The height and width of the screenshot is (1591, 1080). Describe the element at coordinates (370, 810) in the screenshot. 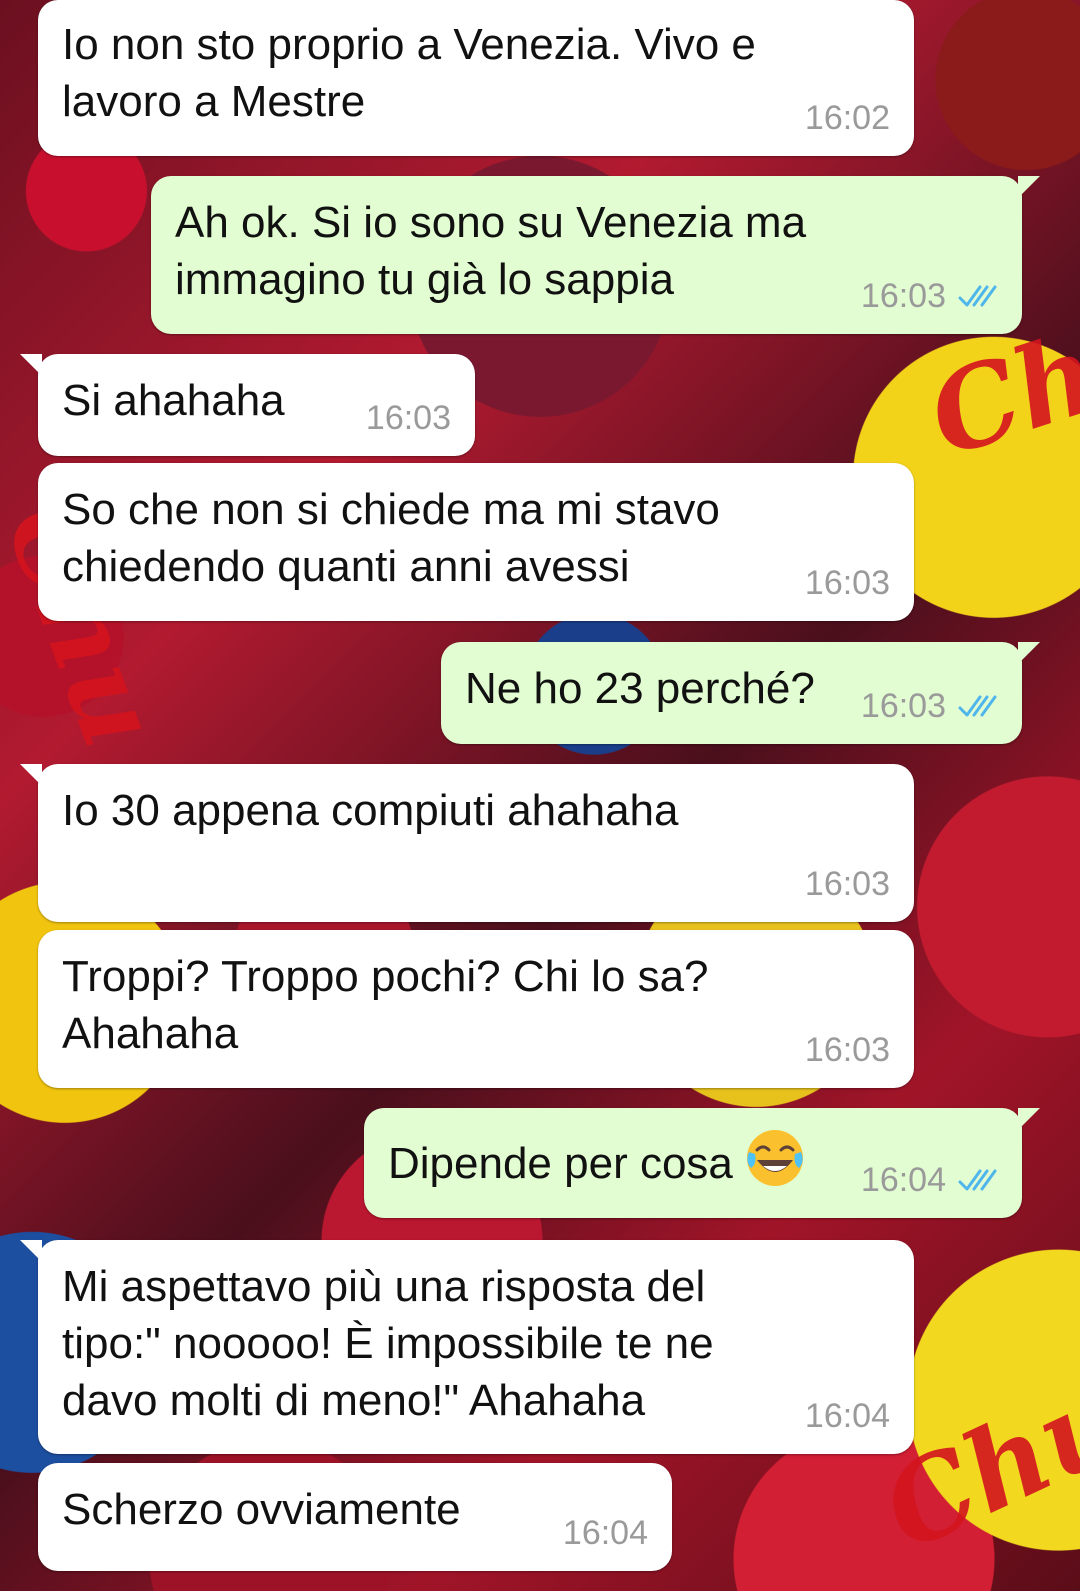

I see `message-text: Io 30 appena compiuti ahahaha` at that location.